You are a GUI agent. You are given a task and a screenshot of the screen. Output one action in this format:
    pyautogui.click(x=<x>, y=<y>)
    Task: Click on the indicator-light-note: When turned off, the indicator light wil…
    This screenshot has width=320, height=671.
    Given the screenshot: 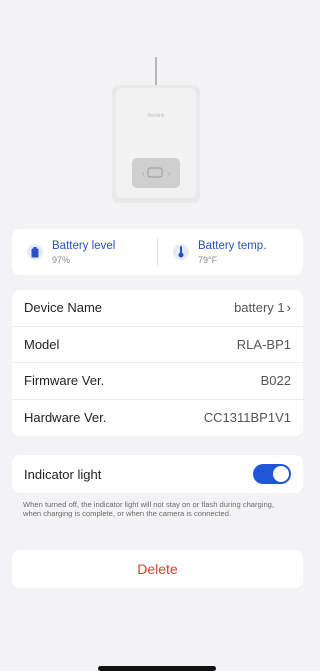 What is the action you would take?
    pyautogui.click(x=149, y=509)
    